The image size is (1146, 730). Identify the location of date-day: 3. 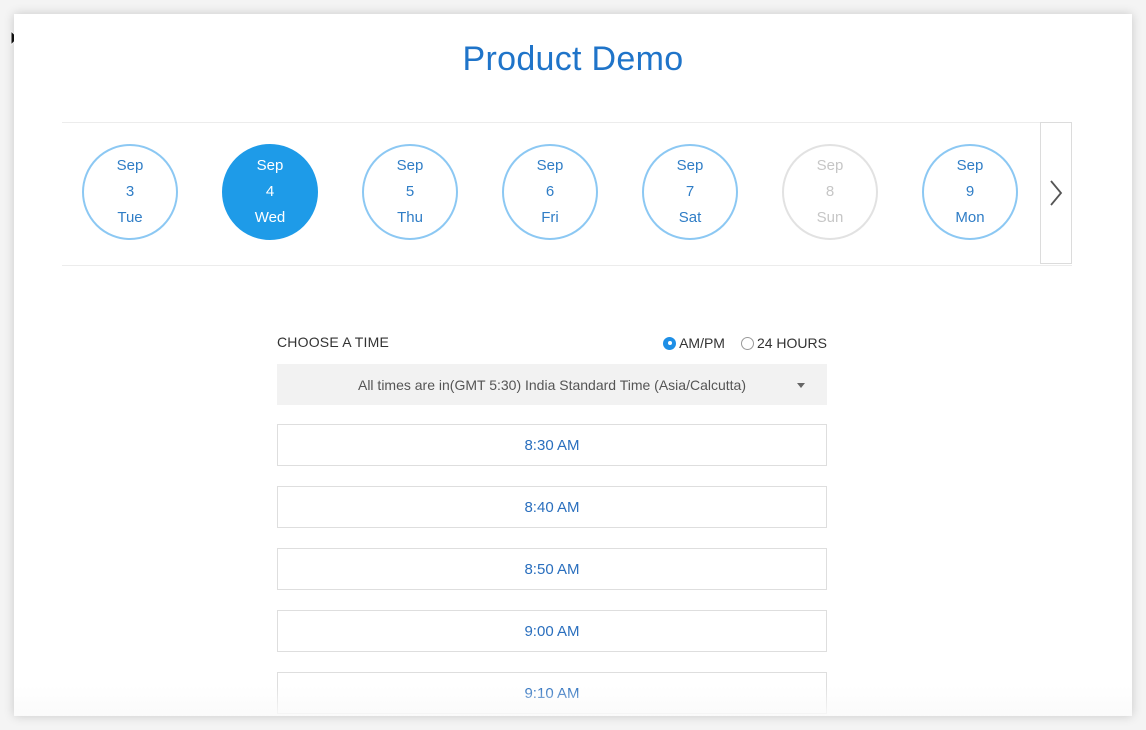
(130, 191).